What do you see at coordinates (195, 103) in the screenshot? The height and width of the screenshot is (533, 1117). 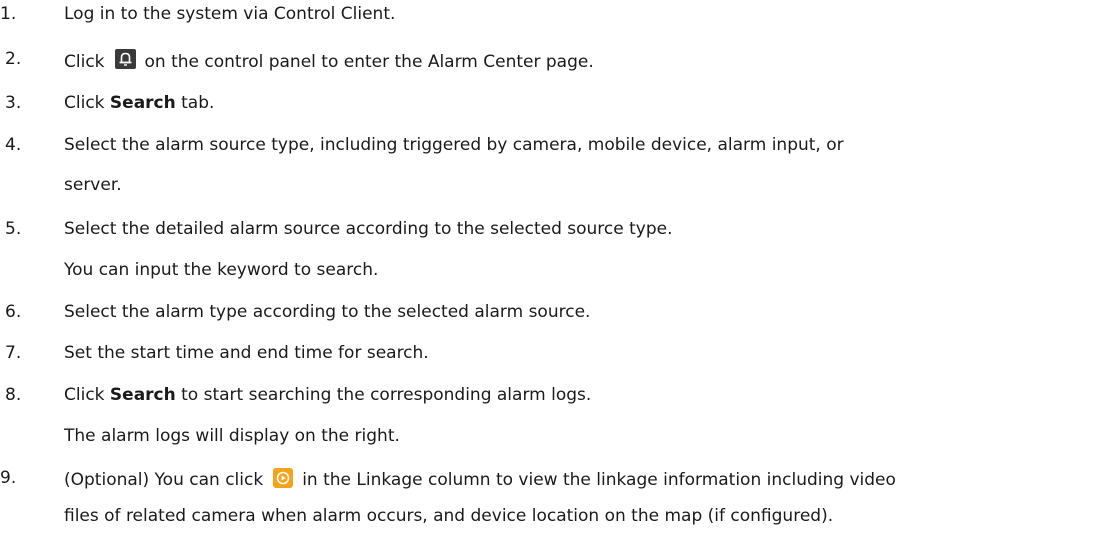 I see `step-text-post: tab.` at bounding box center [195, 103].